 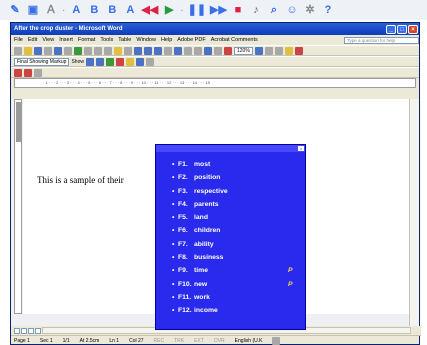 What do you see at coordinates (38, 330) in the screenshot?
I see `outline-view-icon` at bounding box center [38, 330].